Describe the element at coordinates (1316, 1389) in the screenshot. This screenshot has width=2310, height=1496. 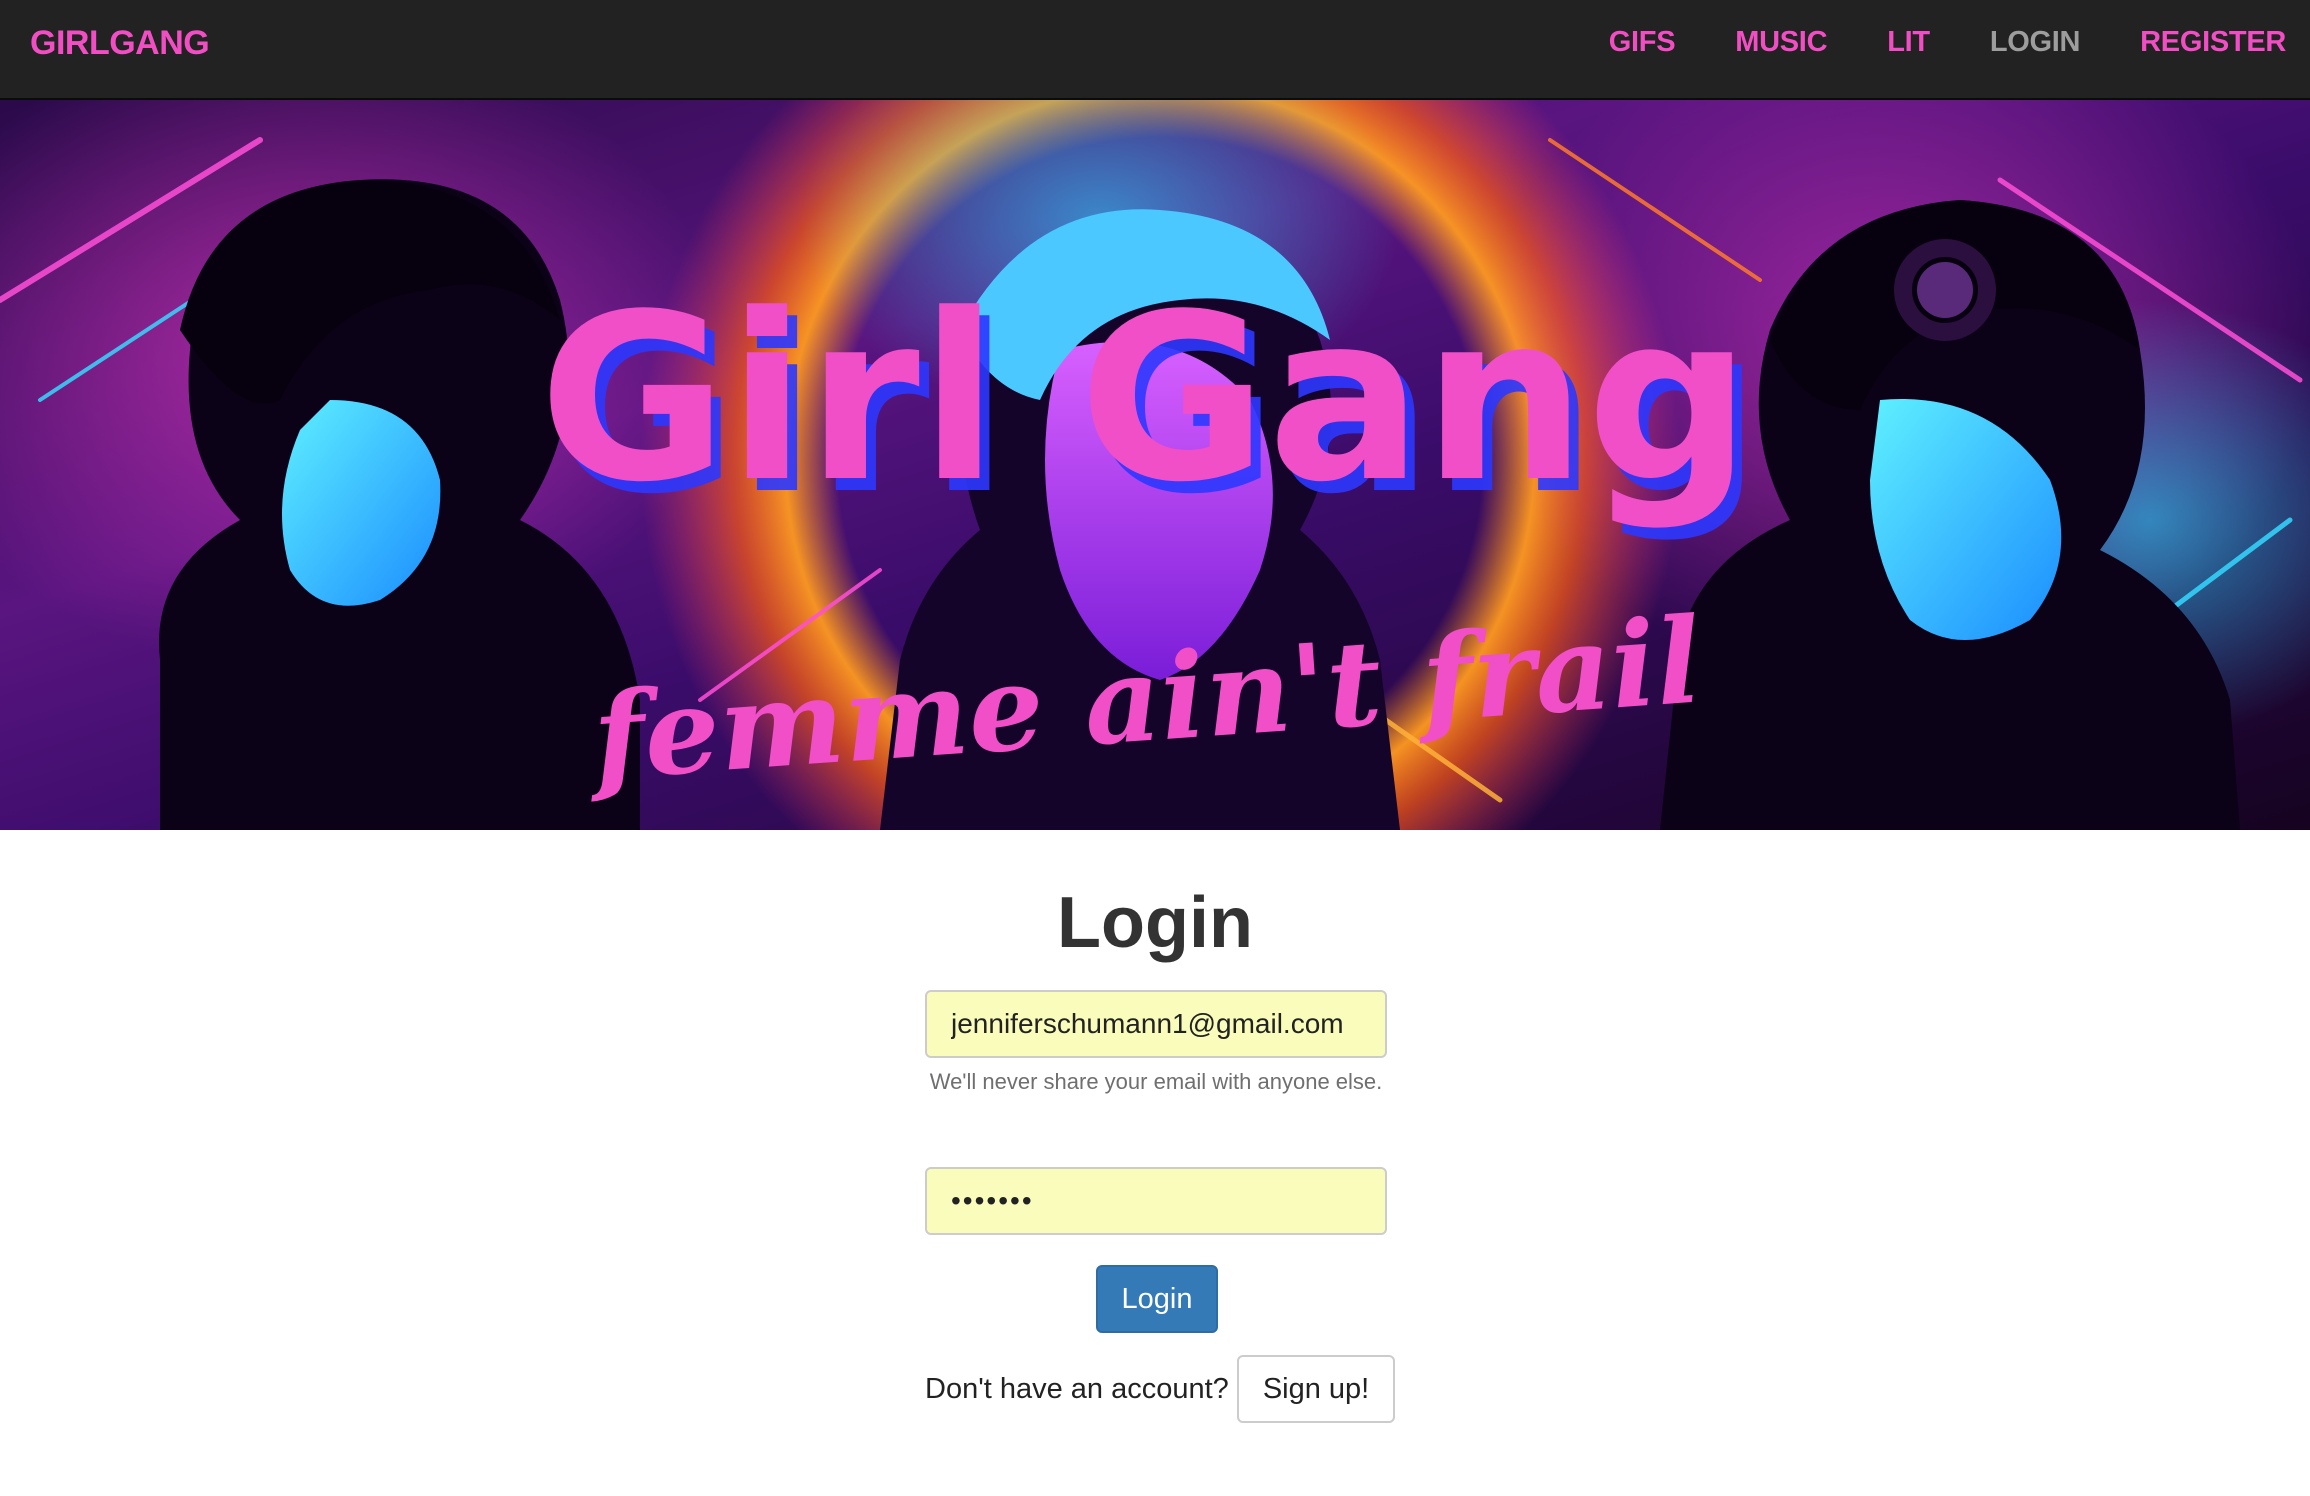
I see `signup-button: Sign up!` at that location.